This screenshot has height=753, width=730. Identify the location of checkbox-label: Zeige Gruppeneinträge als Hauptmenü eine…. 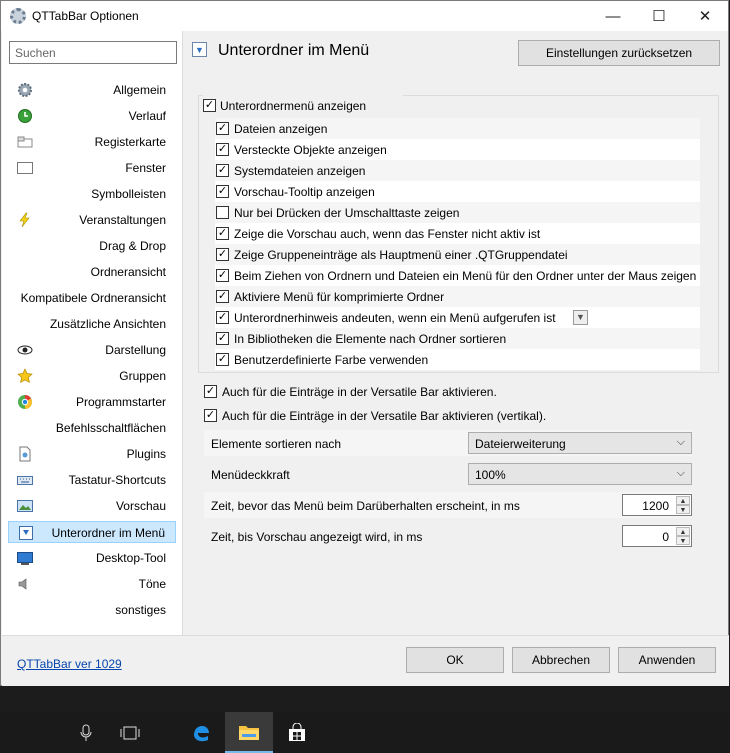
(401, 255).